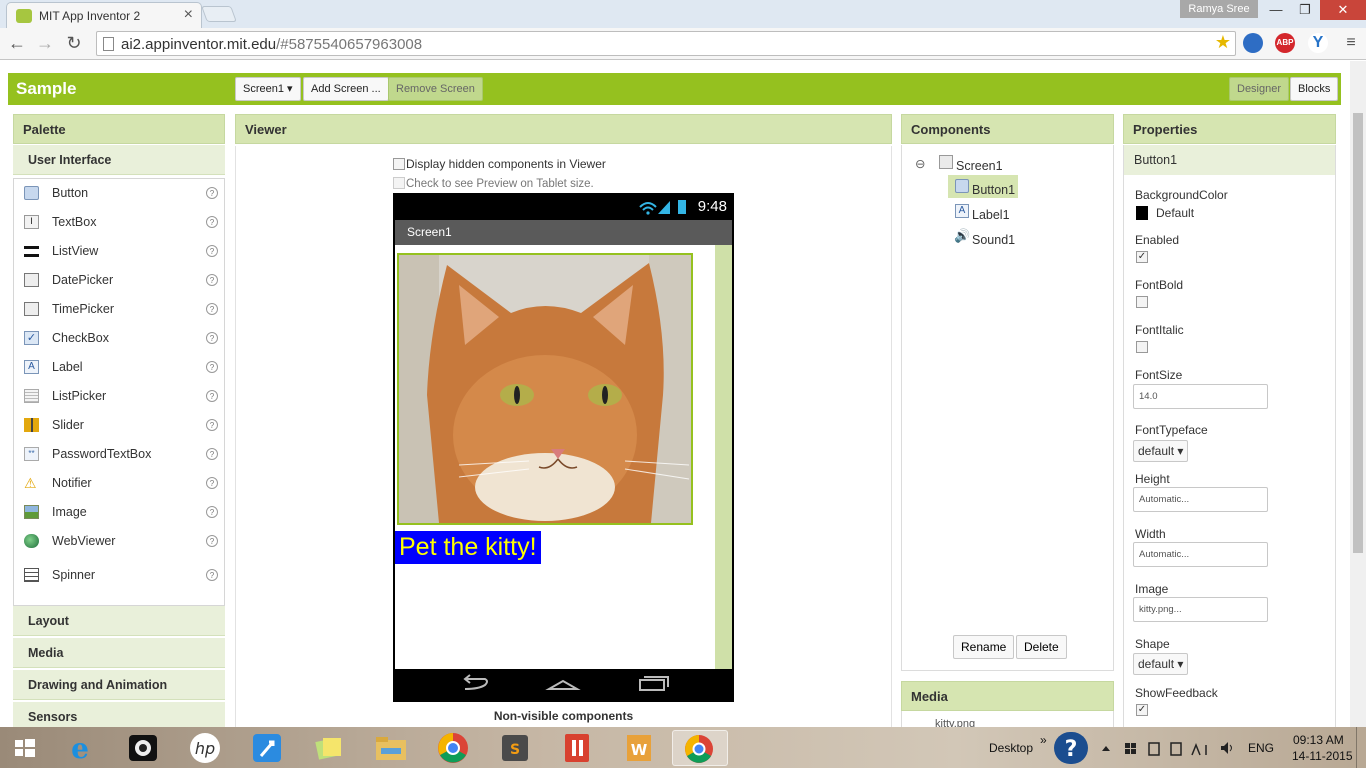 The image size is (1366, 768). What do you see at coordinates (119, 397) in the screenshot?
I see `palette-item-listpicker: ListPicker ?` at bounding box center [119, 397].